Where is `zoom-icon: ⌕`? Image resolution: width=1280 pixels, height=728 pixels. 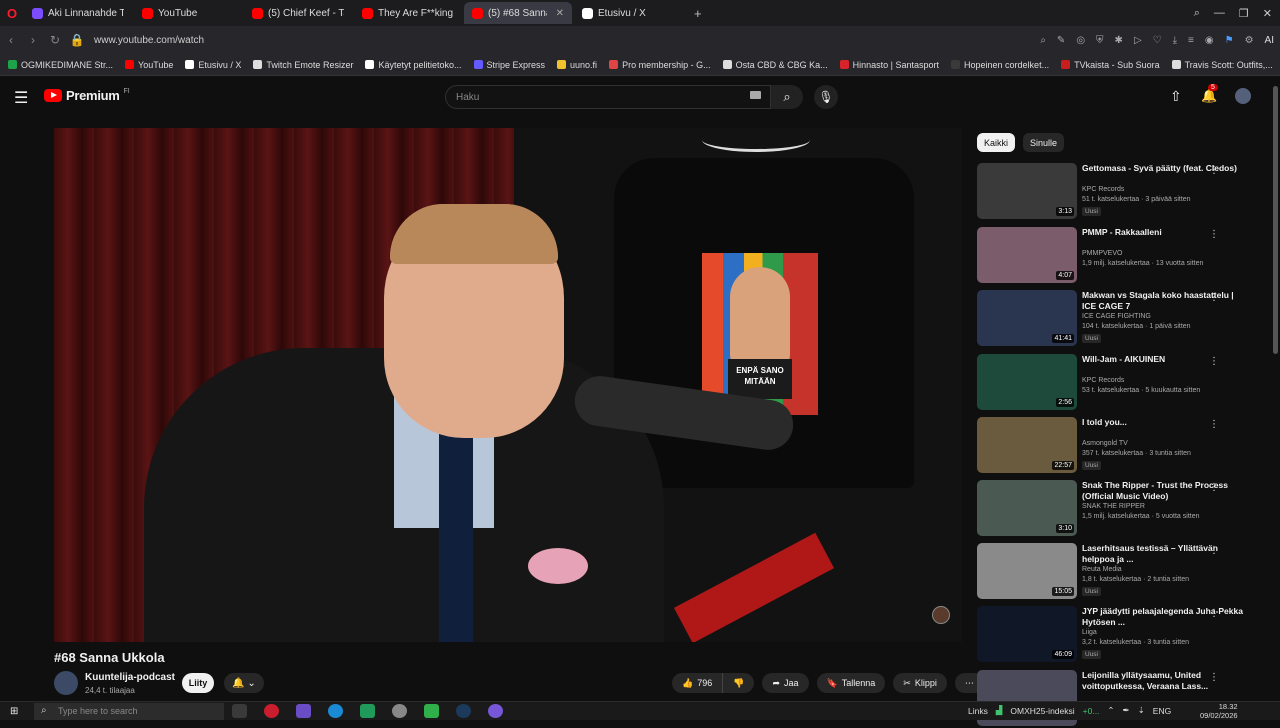
zoom-icon: ⌕ is located at coordinates (1043, 40).